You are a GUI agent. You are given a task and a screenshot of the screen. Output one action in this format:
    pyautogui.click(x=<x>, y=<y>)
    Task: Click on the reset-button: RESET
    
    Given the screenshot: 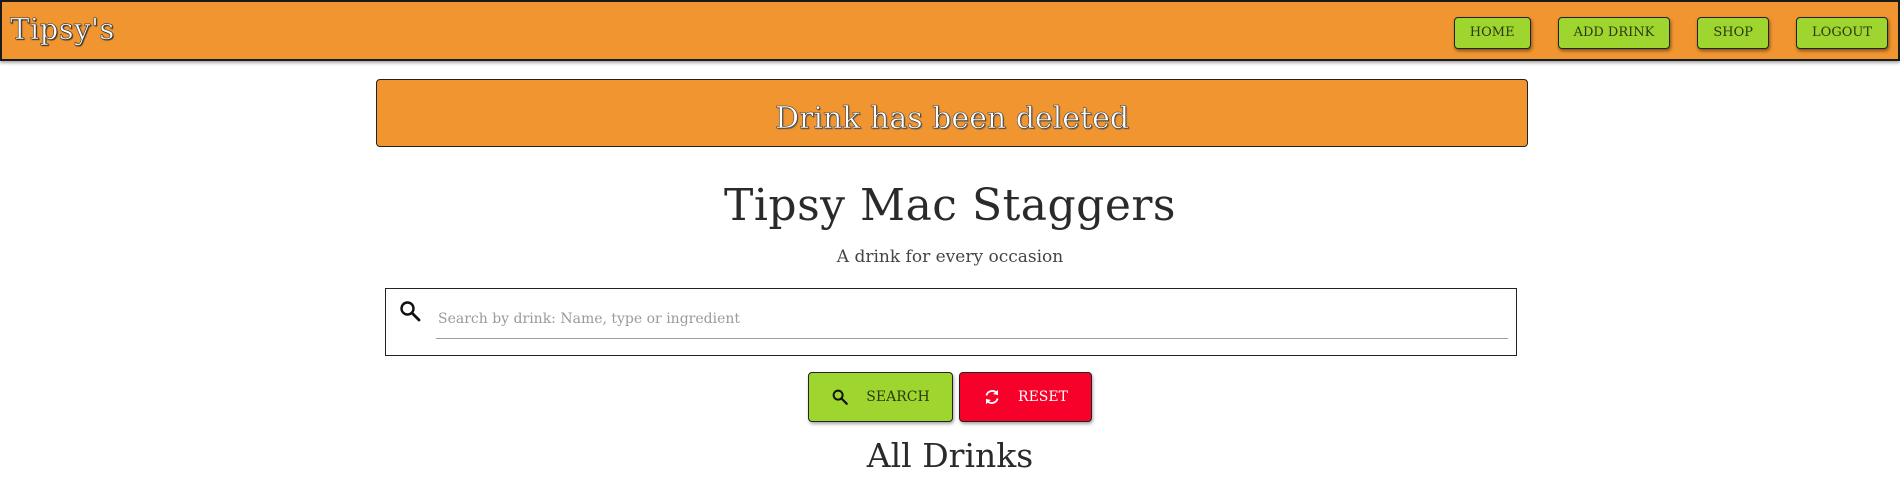 What is the action you would take?
    pyautogui.click(x=1025, y=397)
    